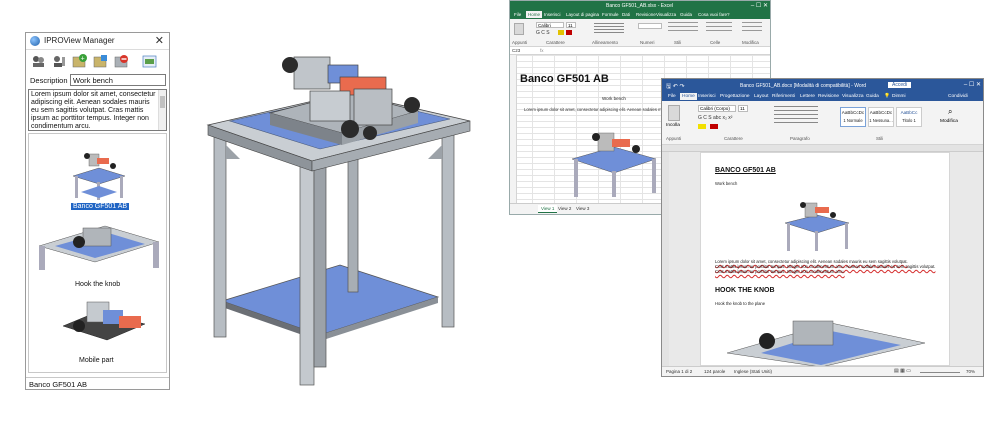  I want to click on alignment-icon, so click(609, 29).